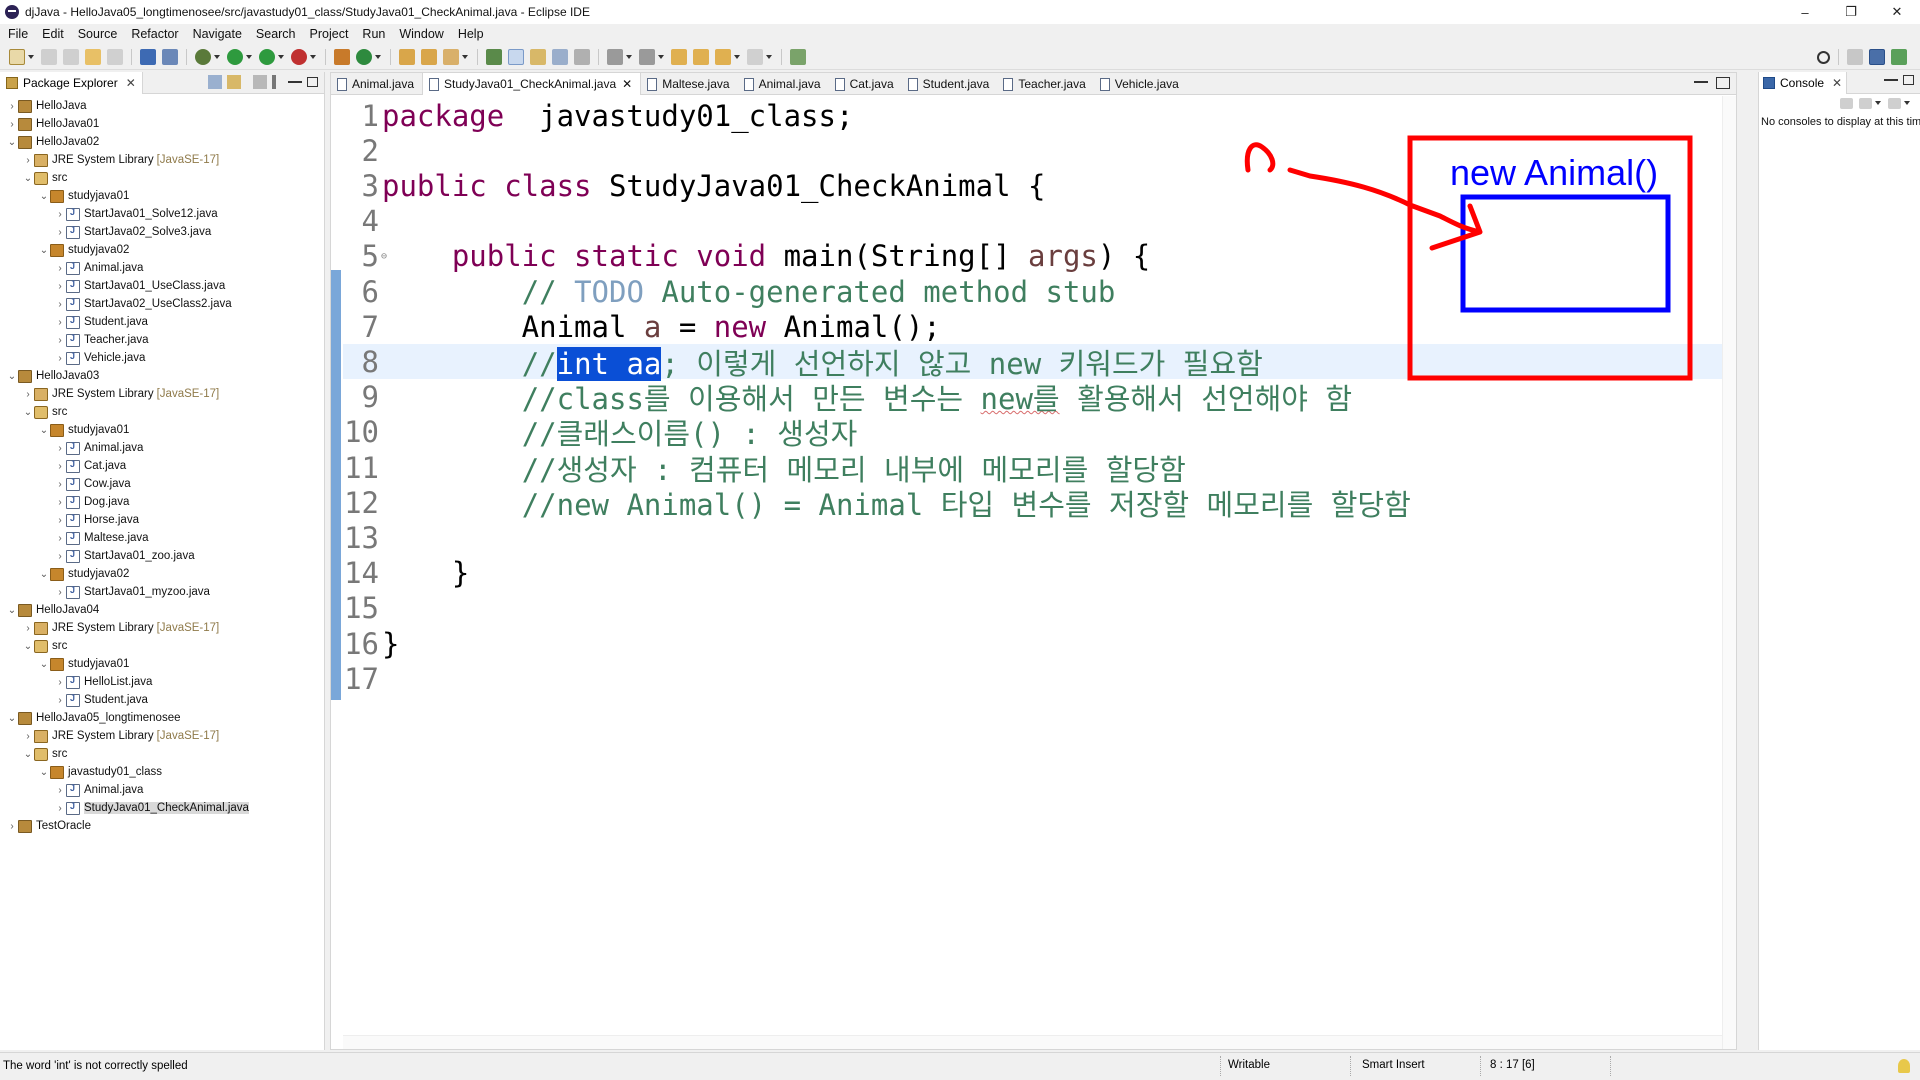 This screenshot has width=1920, height=1080. Describe the element at coordinates (1033, 678) in the screenshot. I see `code-line: 17` at that location.